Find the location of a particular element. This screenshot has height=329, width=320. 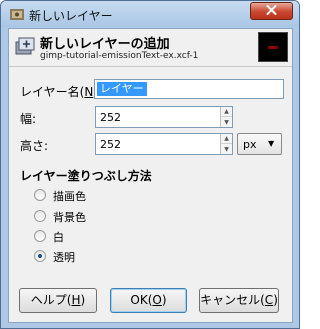

width-spinbox: 252 ▲ ▼ is located at coordinates (164, 117).